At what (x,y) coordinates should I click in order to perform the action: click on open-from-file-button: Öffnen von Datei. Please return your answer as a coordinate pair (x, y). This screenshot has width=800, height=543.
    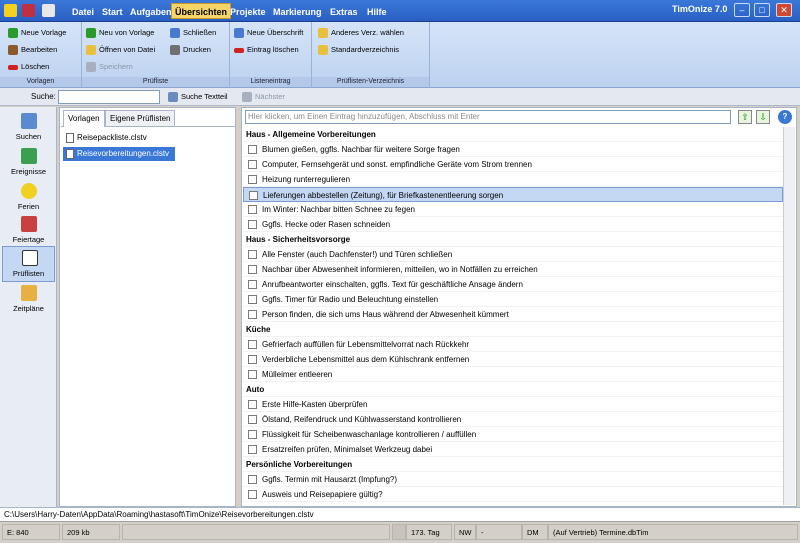
    Looking at the image, I should click on (119, 50).